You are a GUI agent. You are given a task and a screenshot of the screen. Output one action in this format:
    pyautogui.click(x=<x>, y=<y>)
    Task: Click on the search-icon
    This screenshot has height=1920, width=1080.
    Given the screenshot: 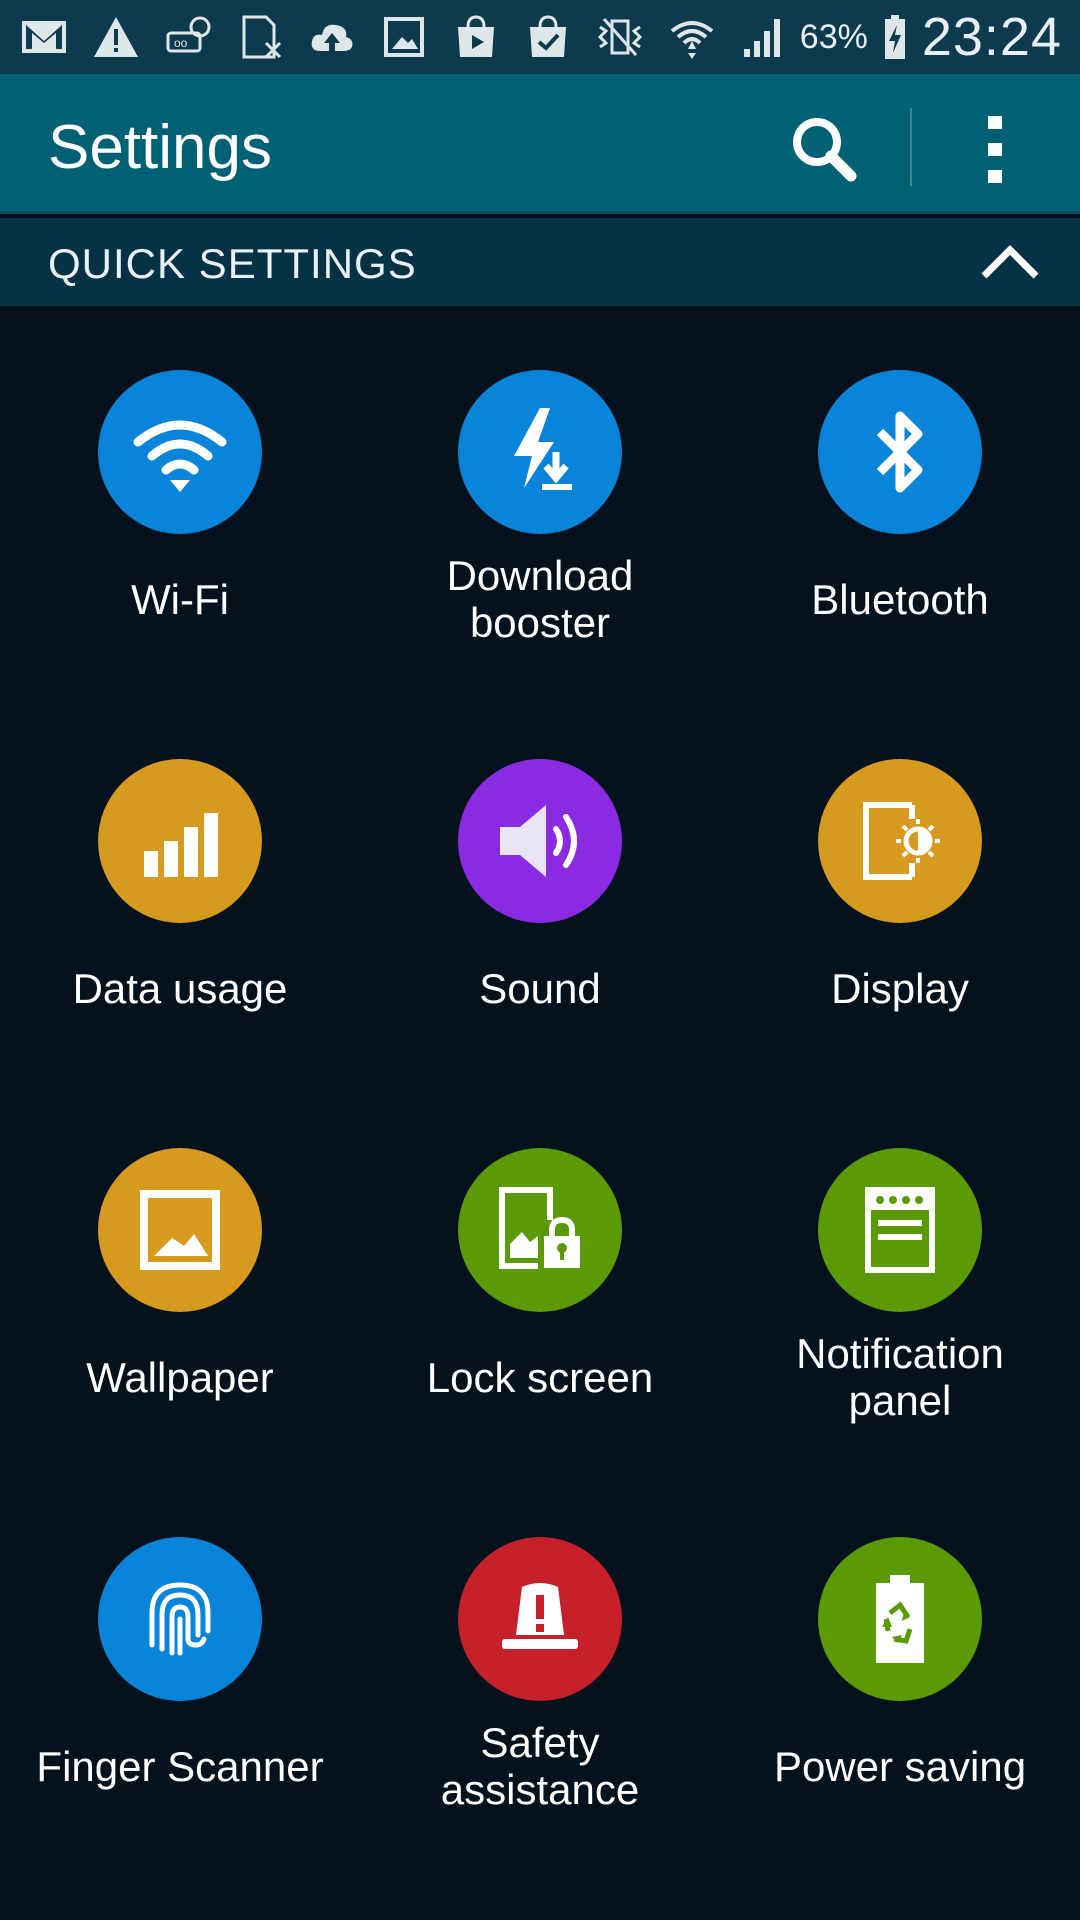 What is the action you would take?
    pyautogui.click(x=825, y=150)
    